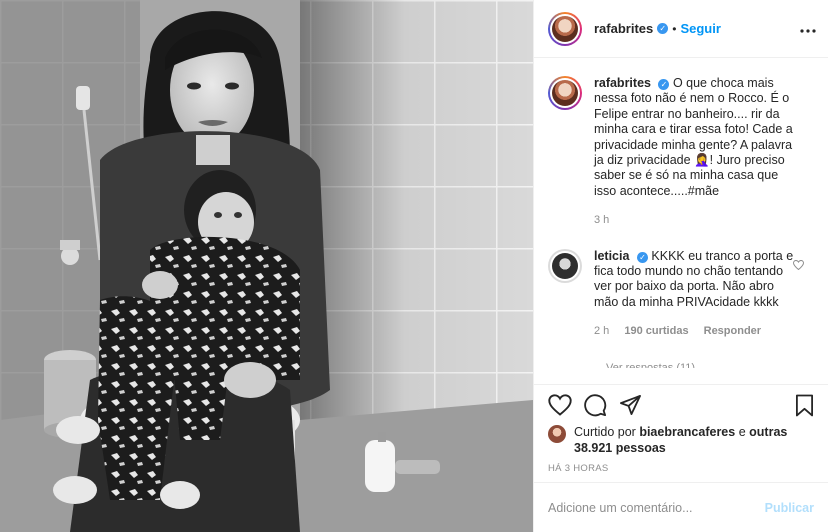  What do you see at coordinates (565, 265) in the screenshot?
I see `commenter-avatar` at bounding box center [565, 265].